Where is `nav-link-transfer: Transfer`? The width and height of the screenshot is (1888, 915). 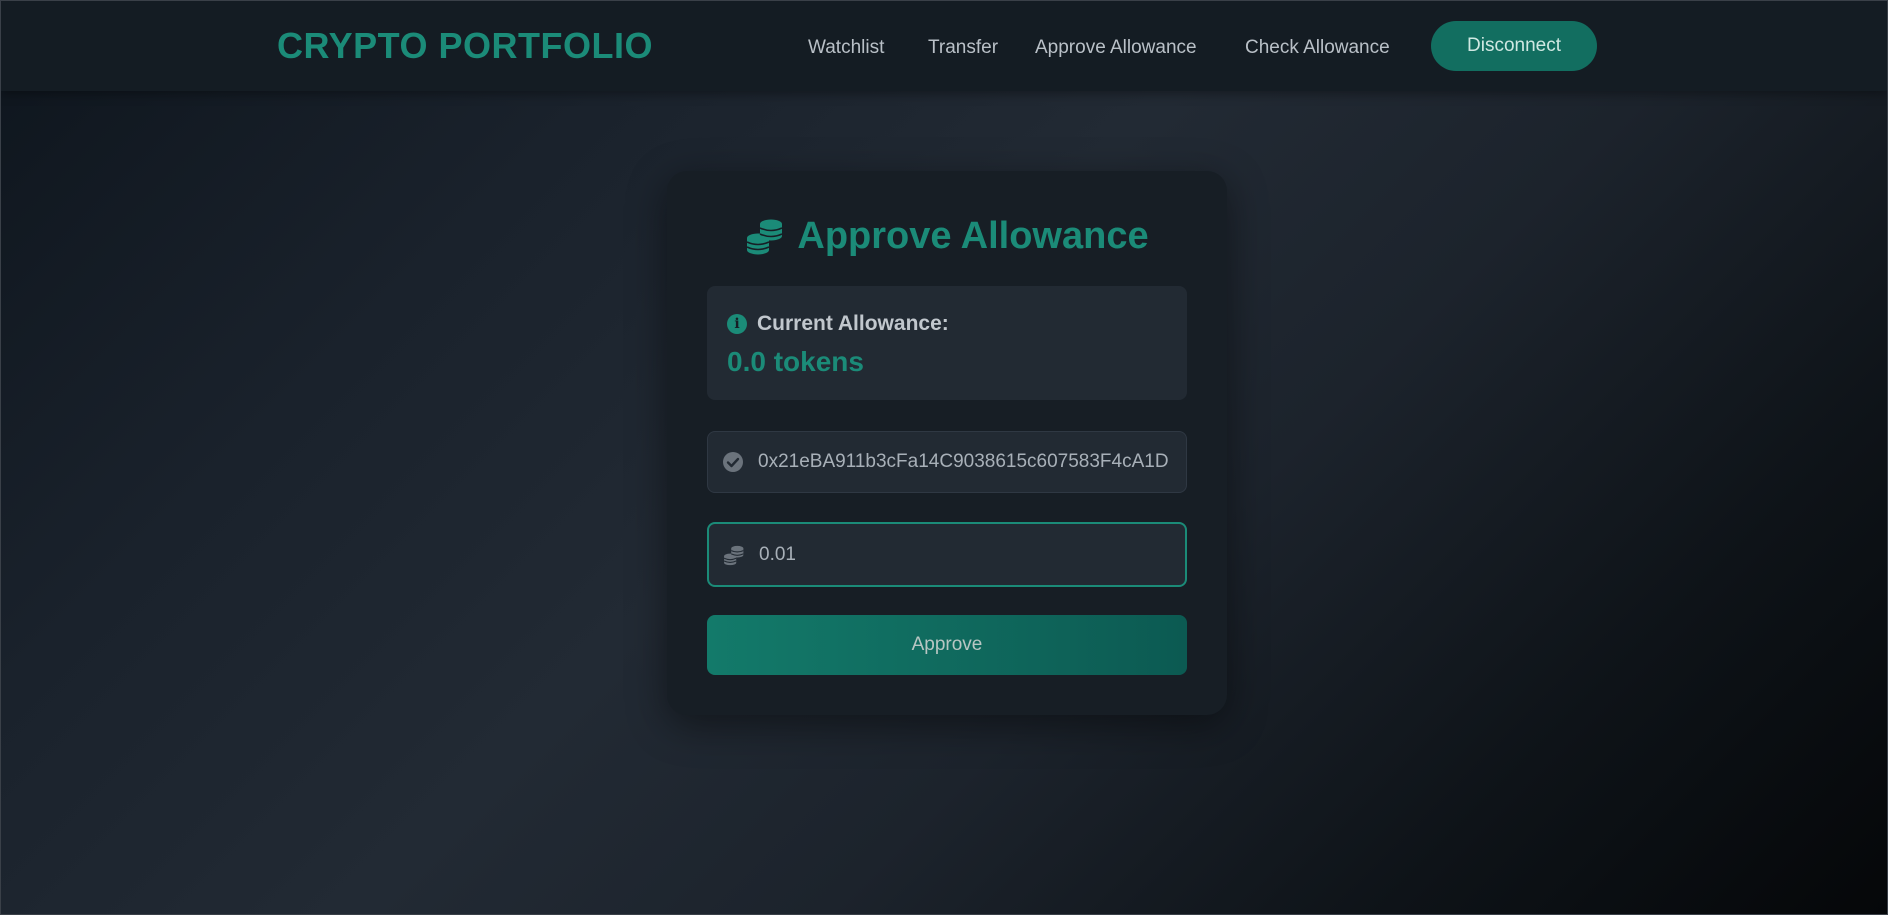 nav-link-transfer: Transfer is located at coordinates (963, 48).